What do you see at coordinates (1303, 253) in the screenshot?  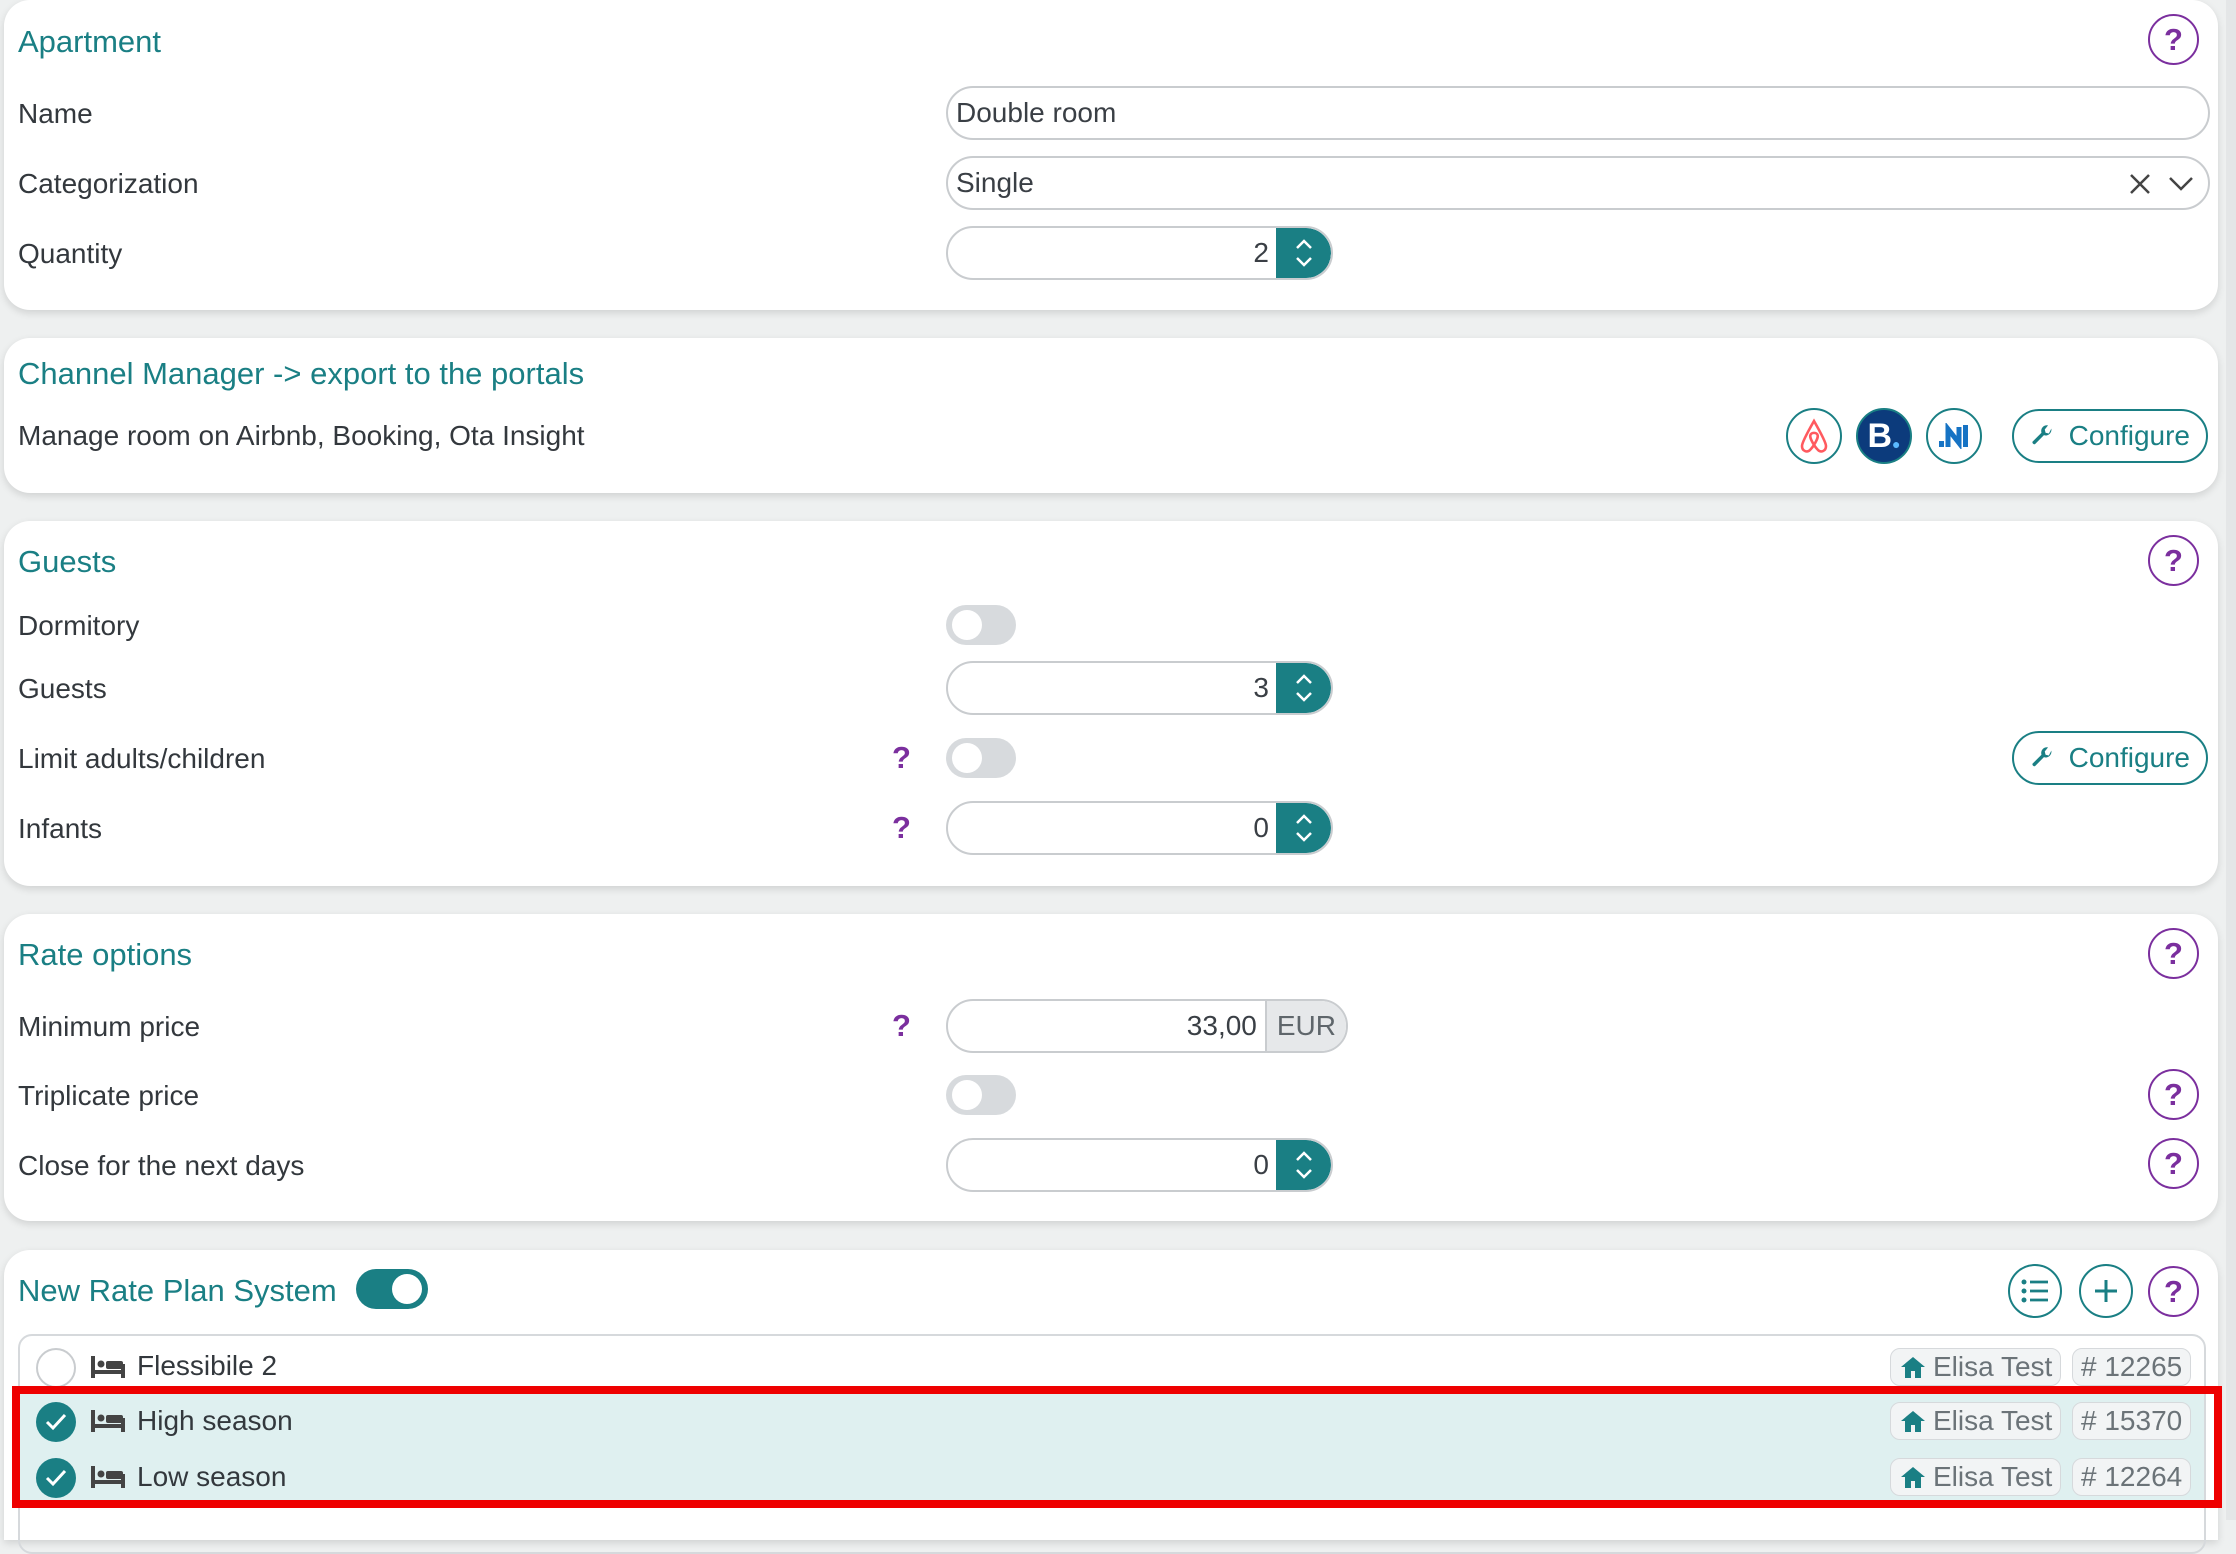 I see `quantity-stepper-arrows` at bounding box center [1303, 253].